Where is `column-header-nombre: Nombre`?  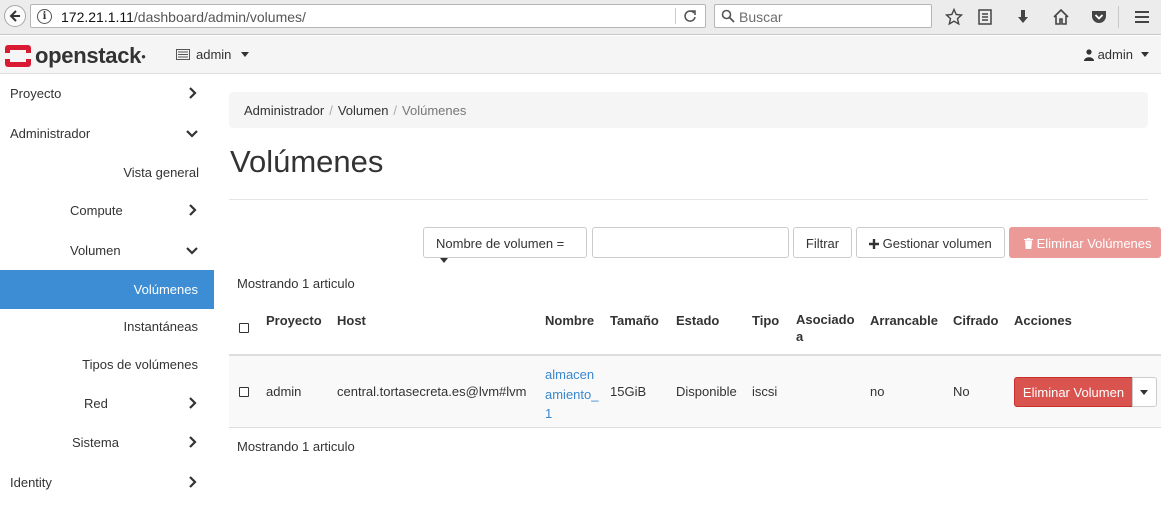
column-header-nombre: Nombre is located at coordinates (569, 320).